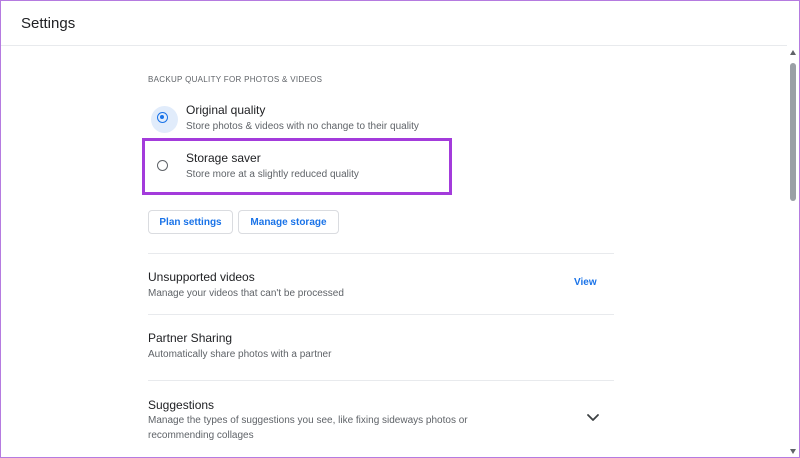 Image resolution: width=800 pixels, height=458 pixels. I want to click on storage-saver-description: Store more at a slightly reduced quality, so click(272, 174).